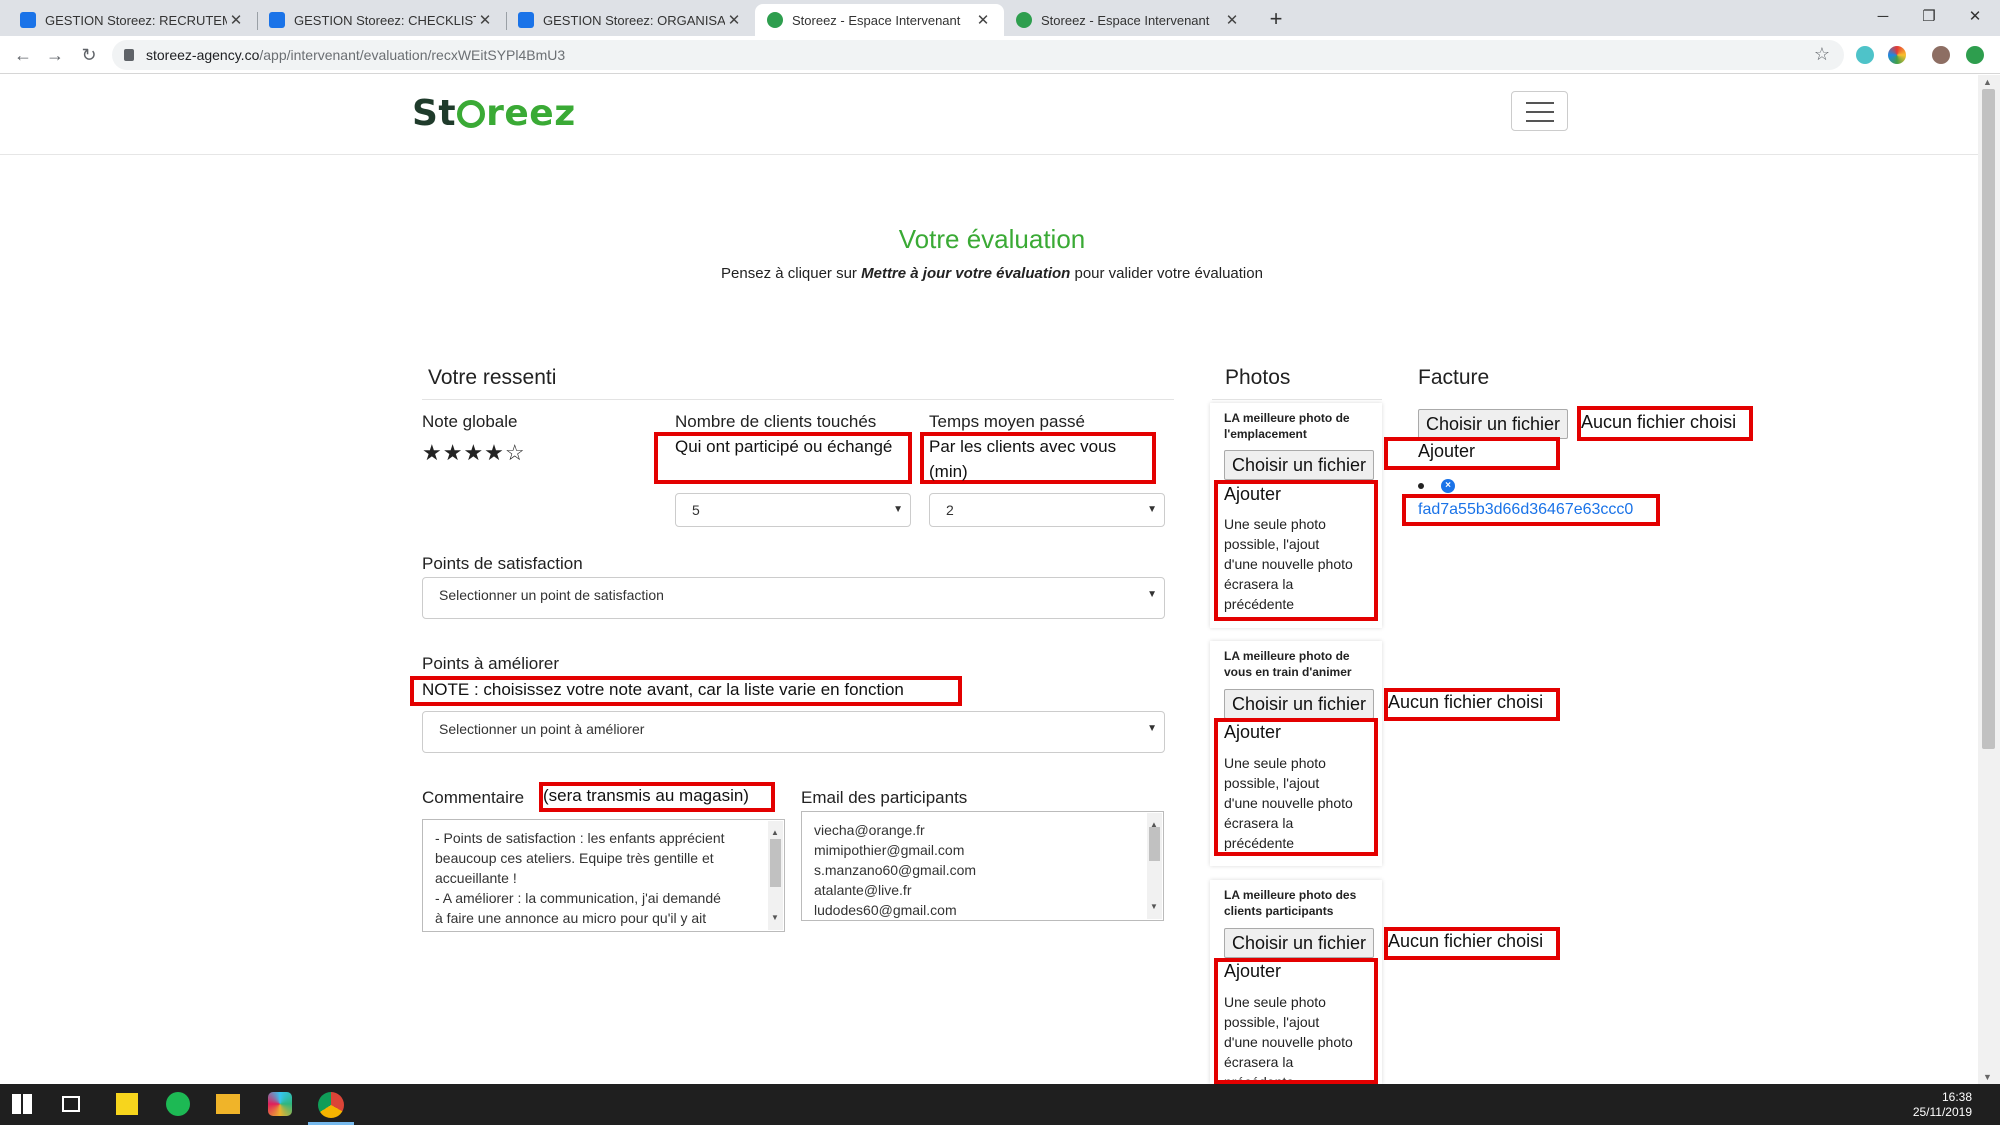  Describe the element at coordinates (71, 1104) in the screenshot. I see `task-view-icon` at that location.